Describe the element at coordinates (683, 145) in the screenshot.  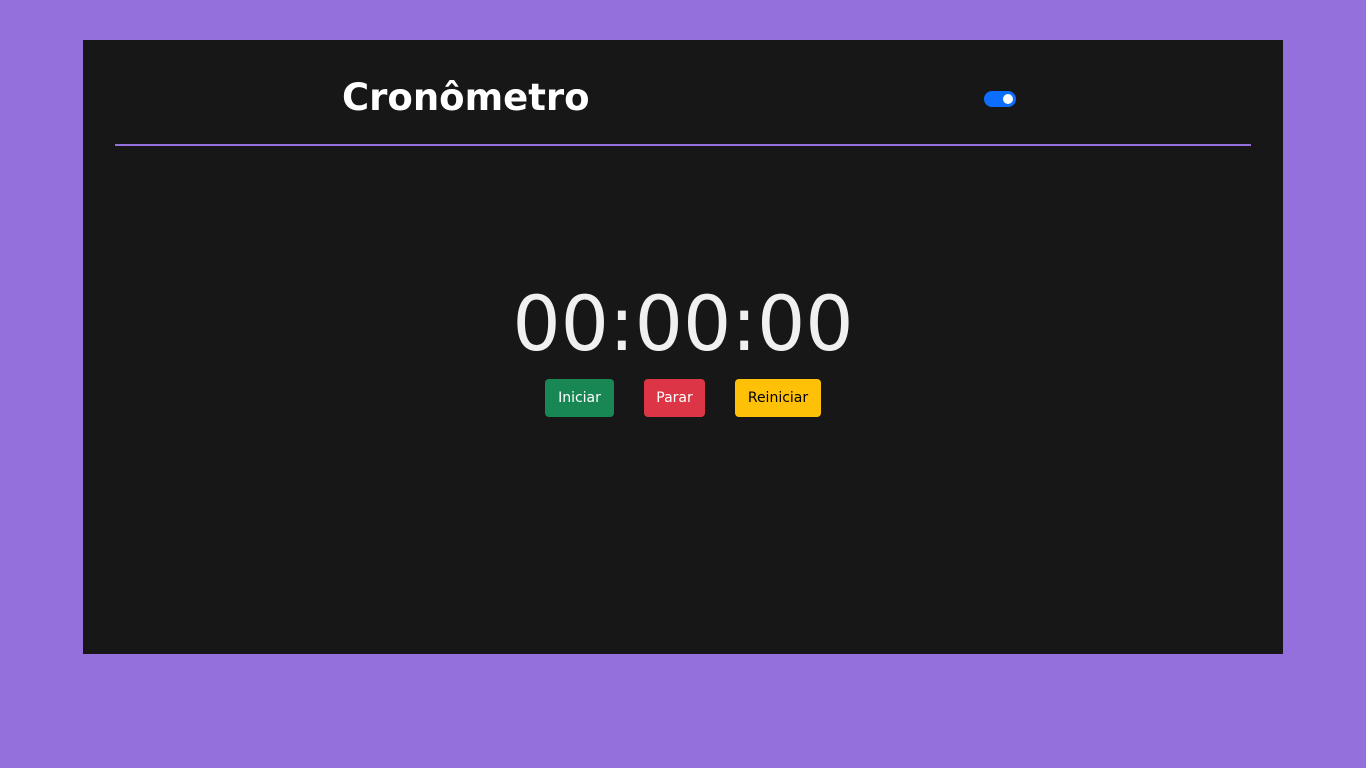
I see `header-divider` at that location.